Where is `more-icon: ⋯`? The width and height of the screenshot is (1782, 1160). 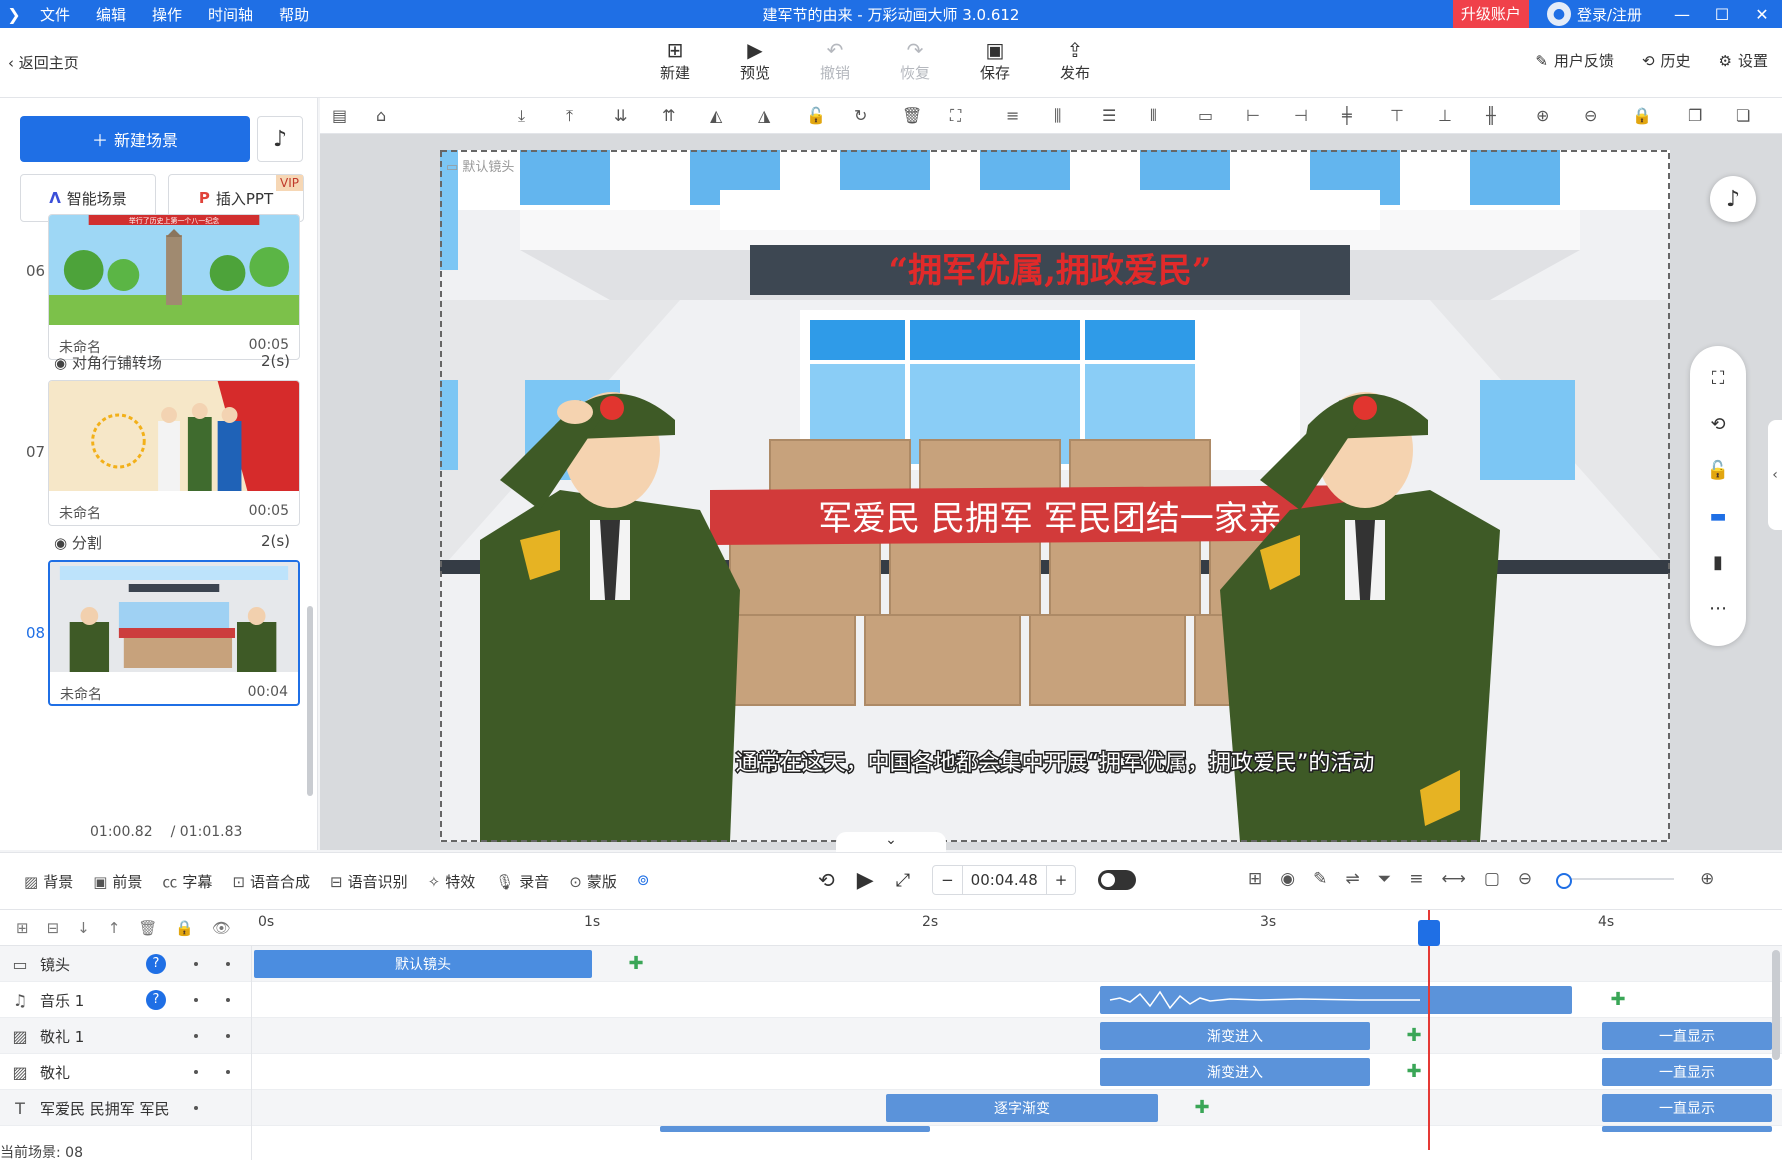
more-icon: ⋯ is located at coordinates (1718, 608).